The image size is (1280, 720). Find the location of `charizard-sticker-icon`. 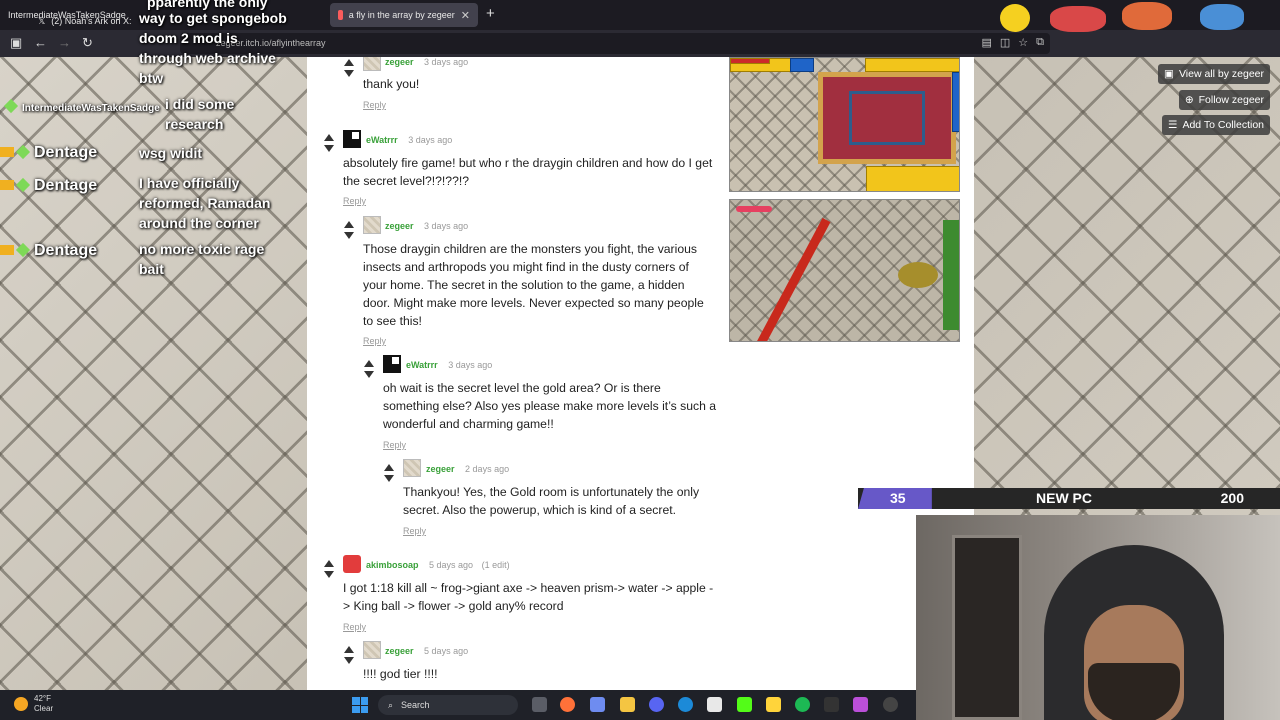

charizard-sticker-icon is located at coordinates (1147, 16).